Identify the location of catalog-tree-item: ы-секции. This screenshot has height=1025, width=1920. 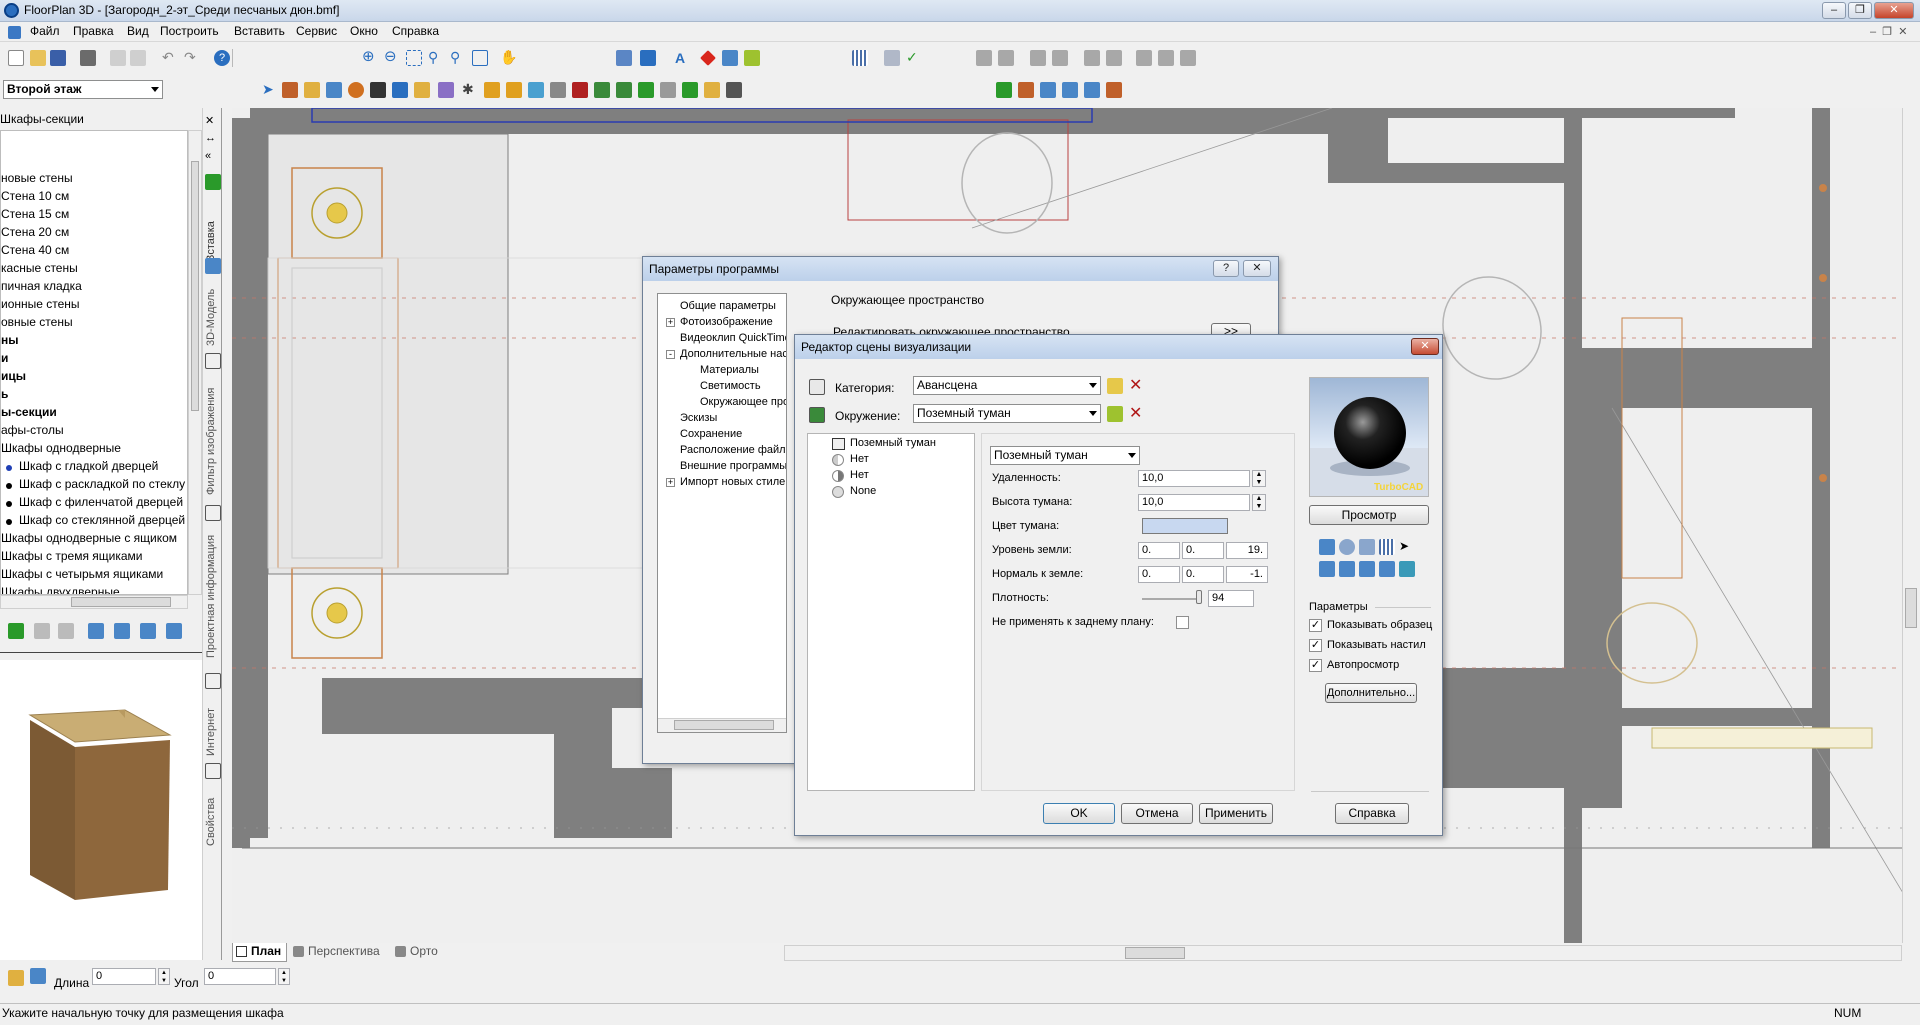
(29, 414).